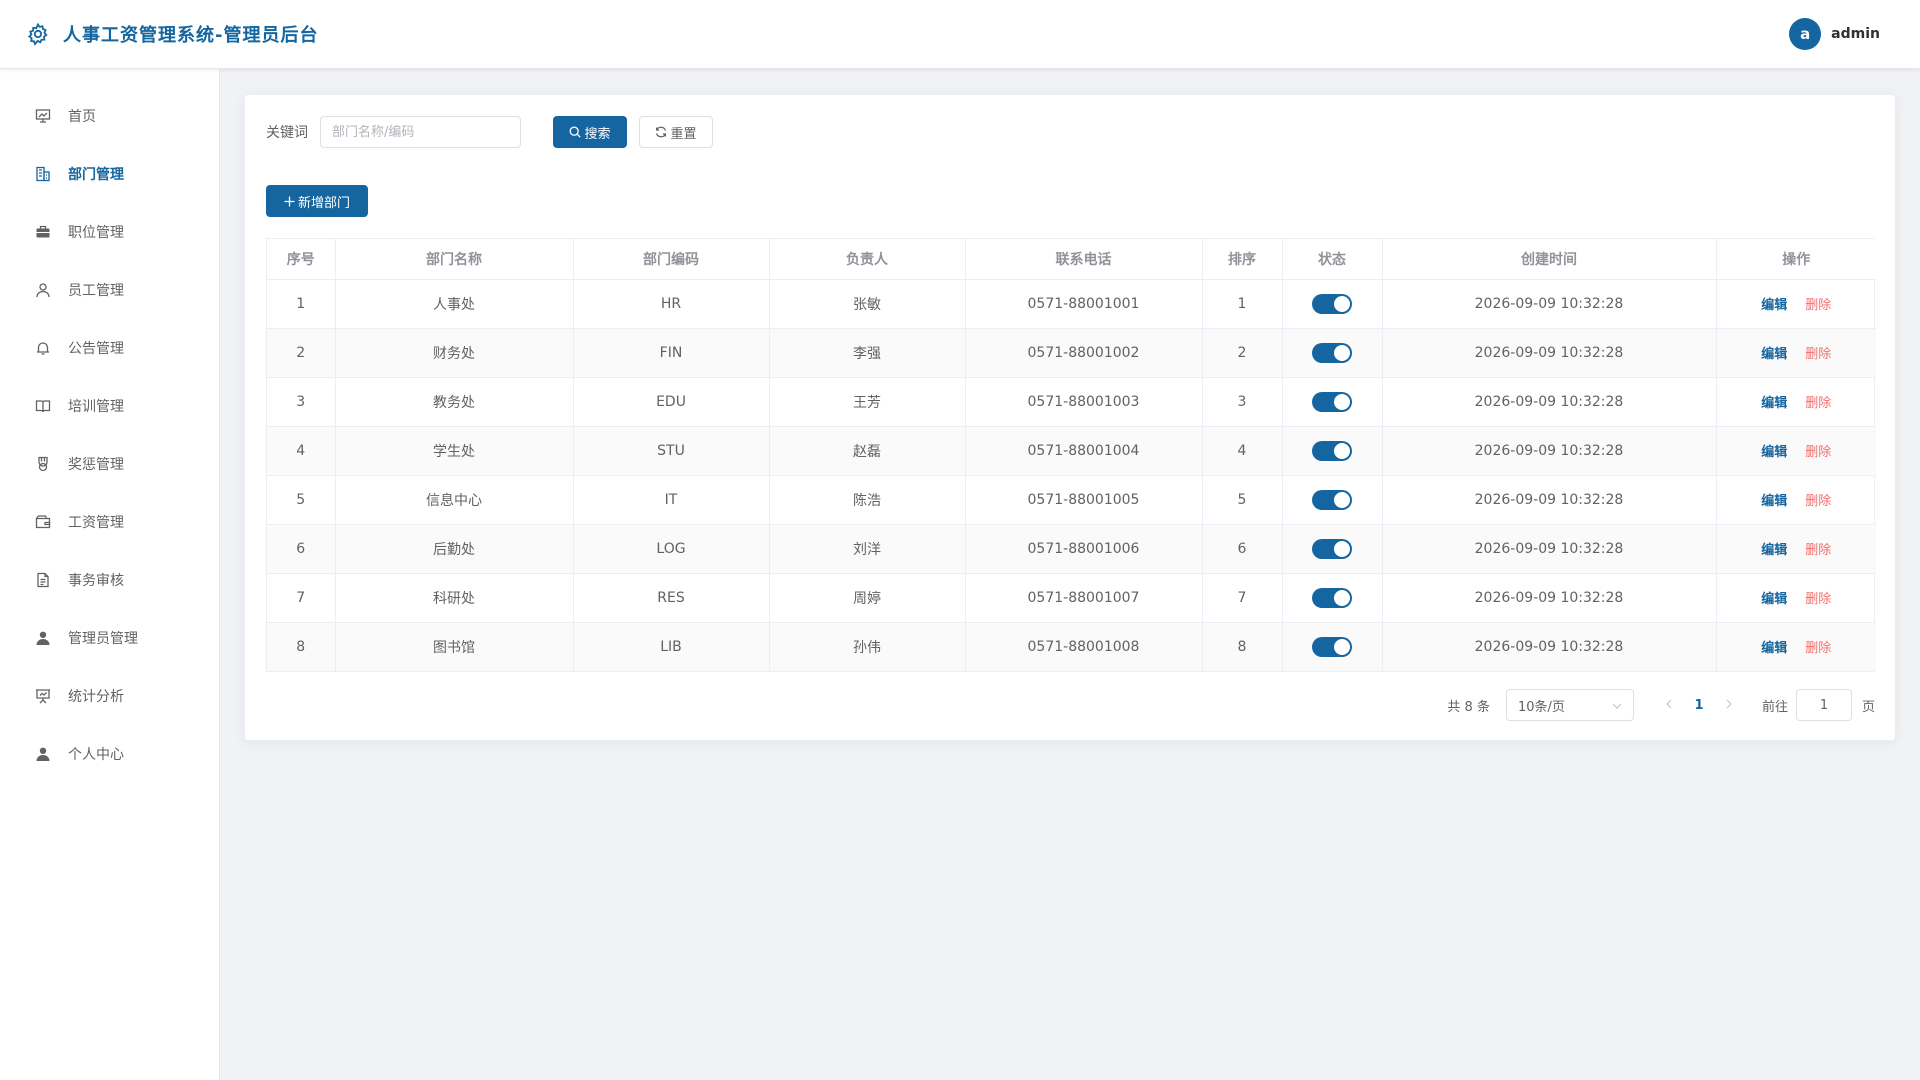 Image resolution: width=1920 pixels, height=1080 pixels. Describe the element at coordinates (109, 116) in the screenshot. I see `sidebar-item-home: 首页` at that location.